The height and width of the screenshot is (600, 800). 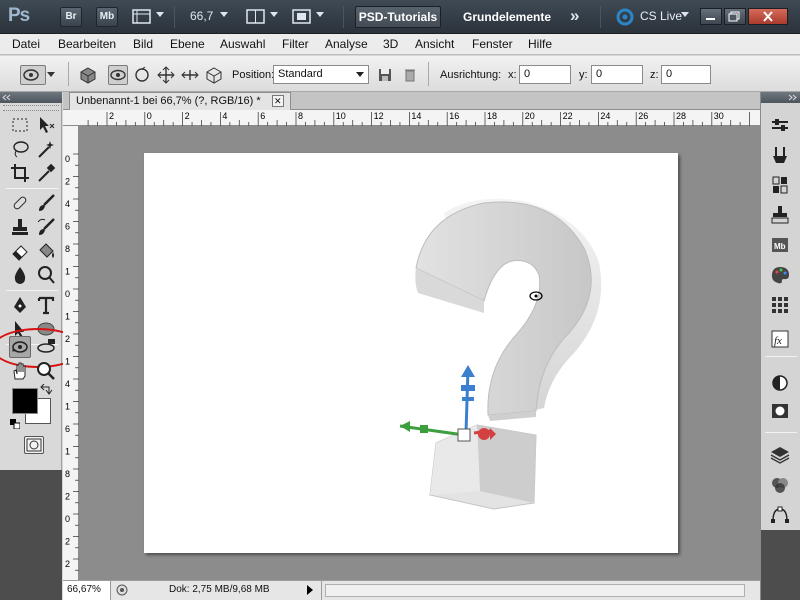 What do you see at coordinates (20, 371) in the screenshot?
I see `hand-tool-icon` at bounding box center [20, 371].